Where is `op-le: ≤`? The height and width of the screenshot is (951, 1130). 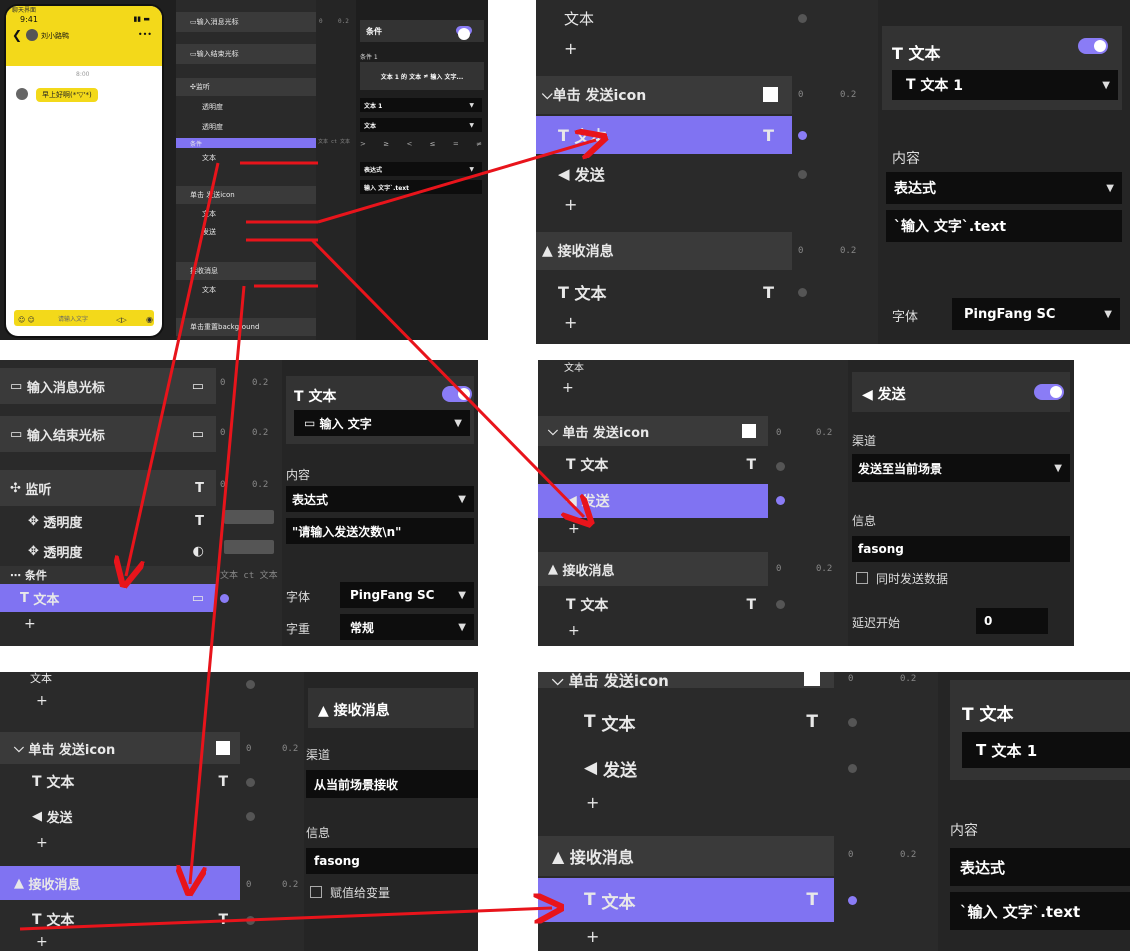 op-le: ≤ is located at coordinates (433, 146).